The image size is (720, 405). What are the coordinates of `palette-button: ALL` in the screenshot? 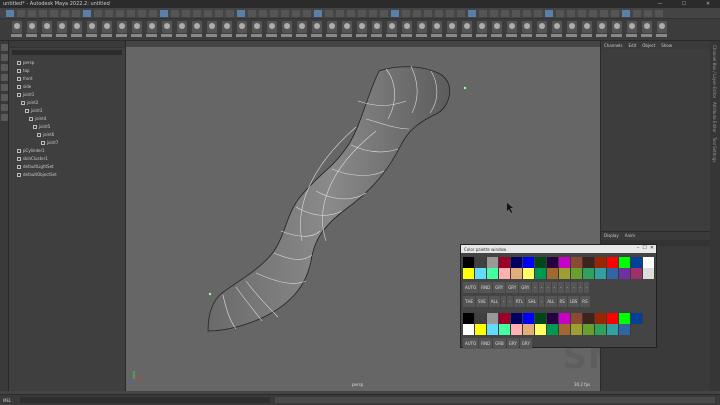 It's located at (551, 301).